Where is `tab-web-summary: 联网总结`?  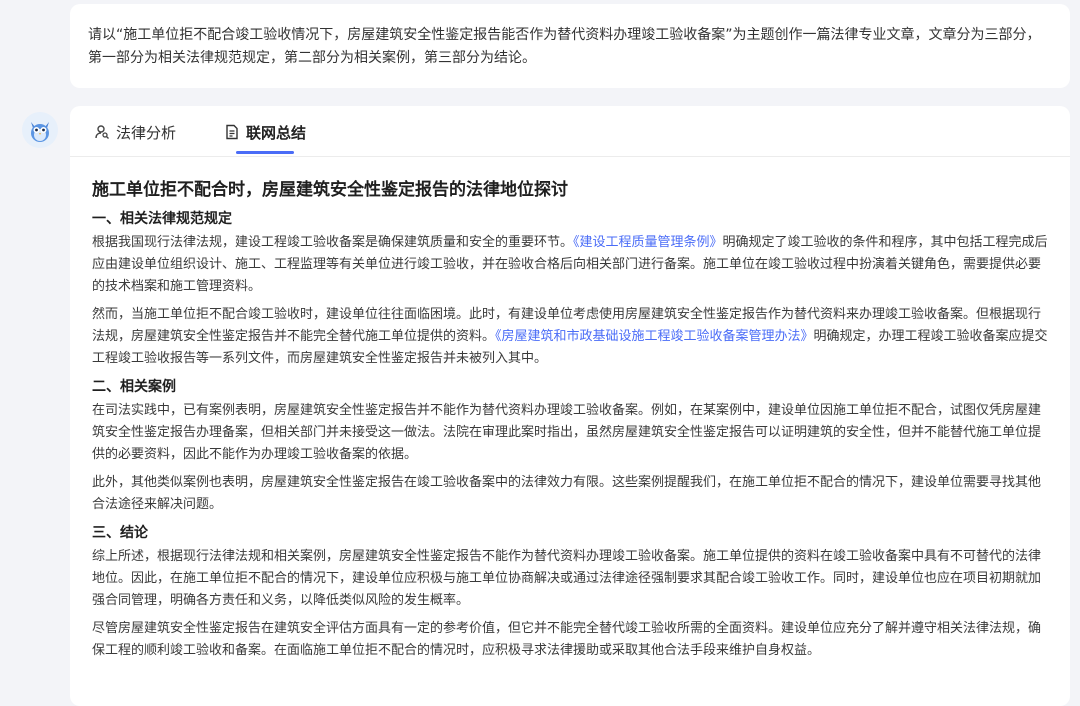 tab-web-summary: 联网总结 is located at coordinates (265, 132).